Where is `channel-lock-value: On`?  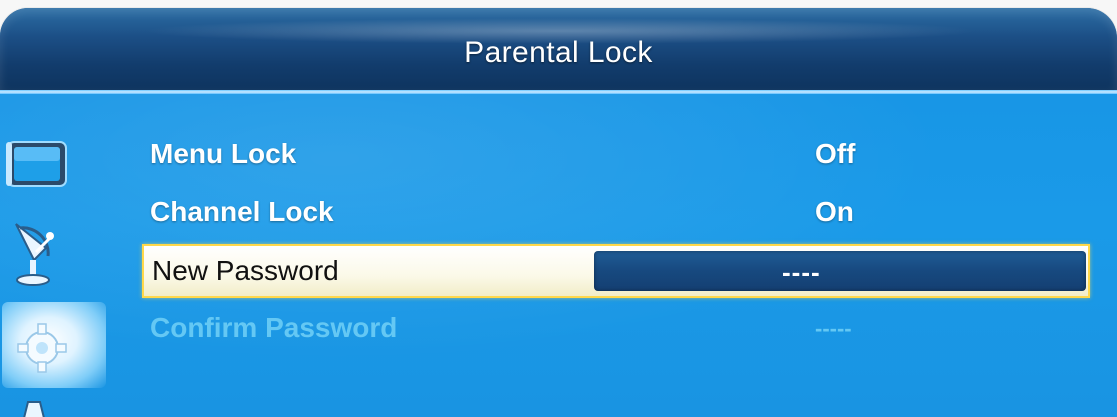
channel-lock-value: On is located at coordinates (834, 212).